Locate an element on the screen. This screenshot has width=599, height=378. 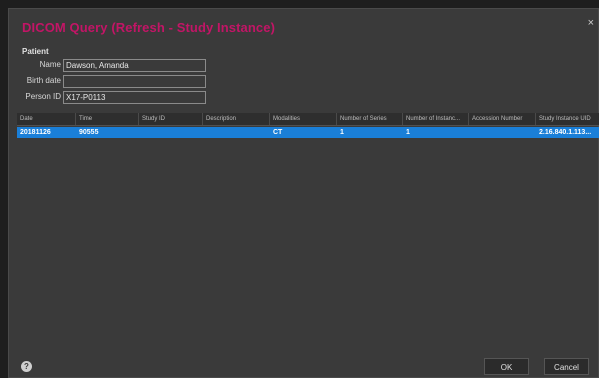
column-header-study-id: Study ID is located at coordinates (171, 119).